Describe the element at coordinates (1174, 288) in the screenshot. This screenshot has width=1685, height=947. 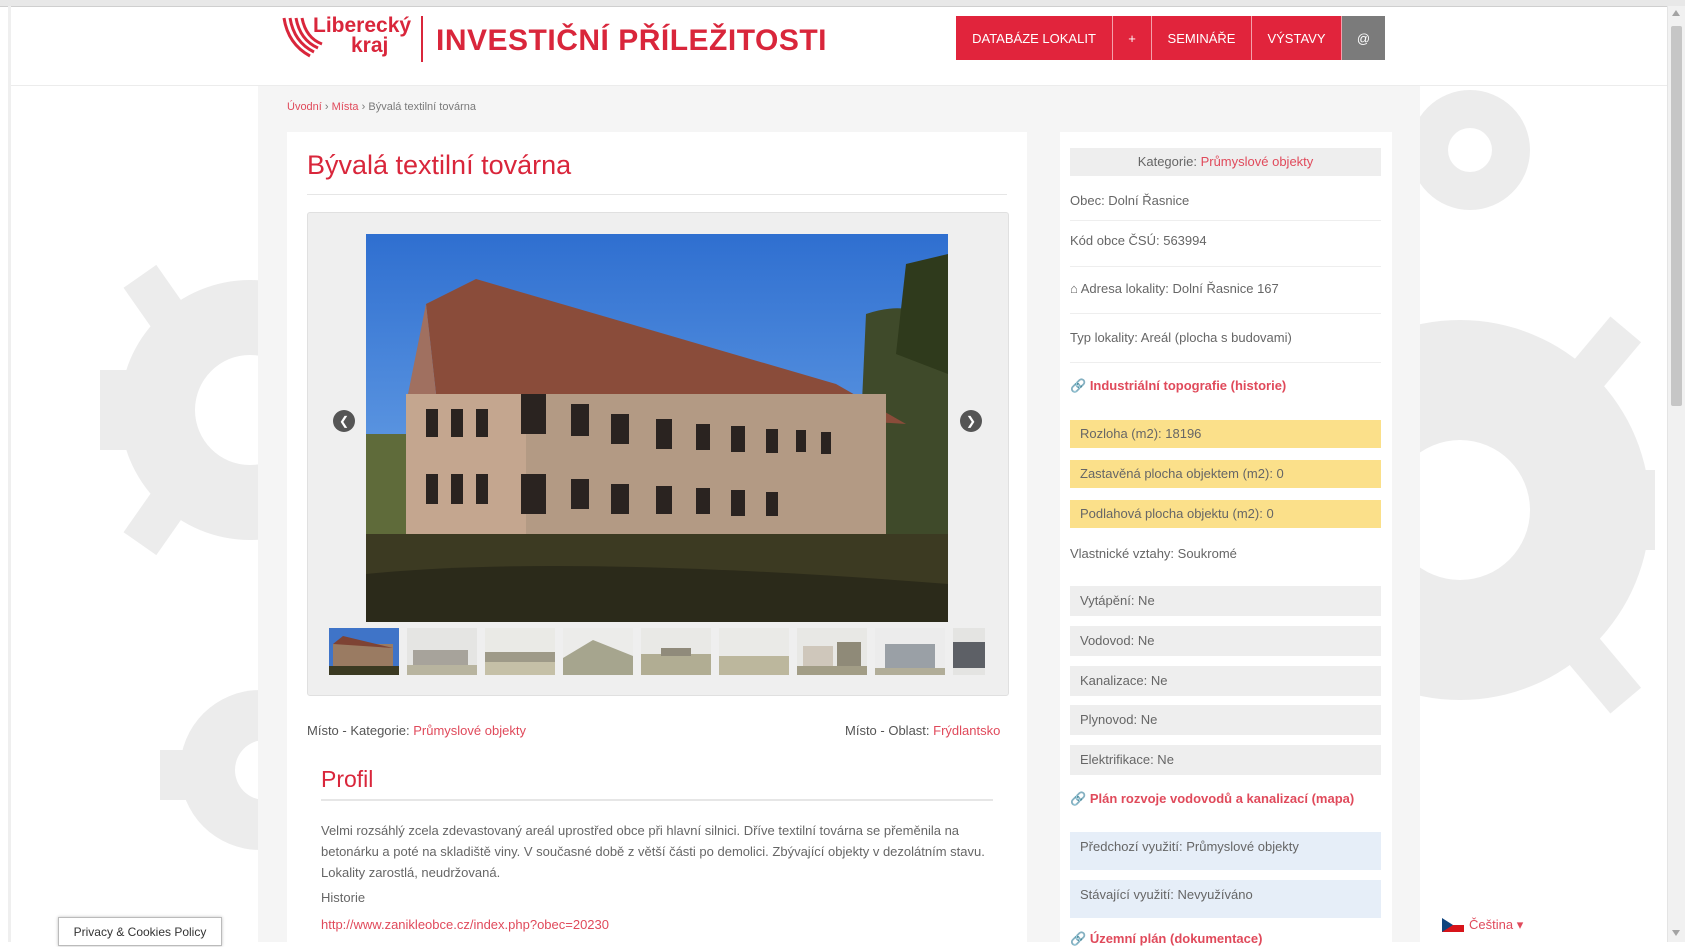
I see `address-row: ⌂ Adresa lokality: Dolní Řasnice 167` at that location.